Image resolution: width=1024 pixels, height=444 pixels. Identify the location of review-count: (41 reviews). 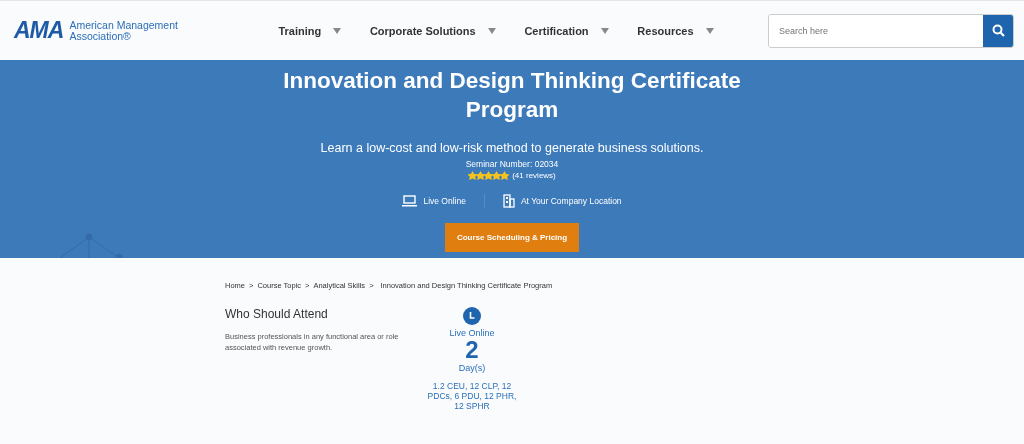
(534, 175).